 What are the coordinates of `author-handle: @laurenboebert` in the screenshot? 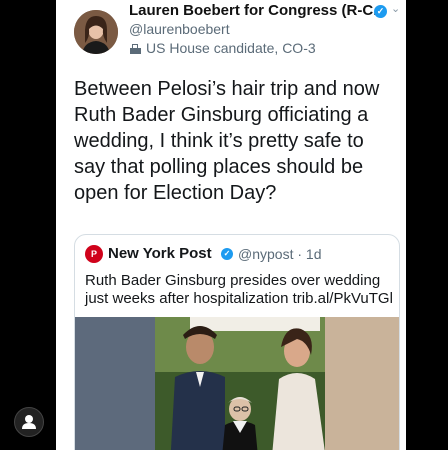 It's located at (179, 29).